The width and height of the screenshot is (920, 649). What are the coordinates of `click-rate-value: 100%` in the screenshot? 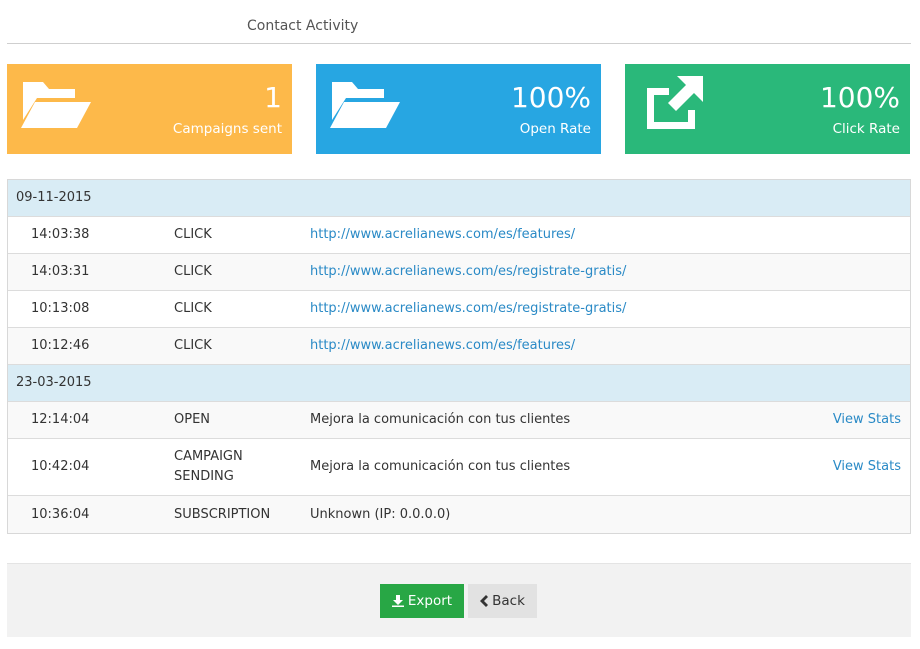 It's located at (859, 97).